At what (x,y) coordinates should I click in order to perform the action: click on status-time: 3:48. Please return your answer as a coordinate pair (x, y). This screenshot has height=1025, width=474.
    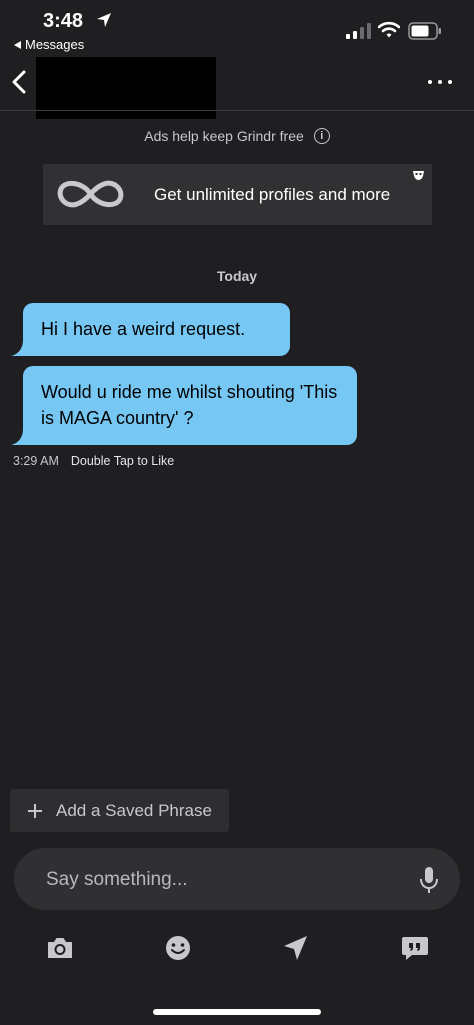
    Looking at the image, I should click on (63, 21).